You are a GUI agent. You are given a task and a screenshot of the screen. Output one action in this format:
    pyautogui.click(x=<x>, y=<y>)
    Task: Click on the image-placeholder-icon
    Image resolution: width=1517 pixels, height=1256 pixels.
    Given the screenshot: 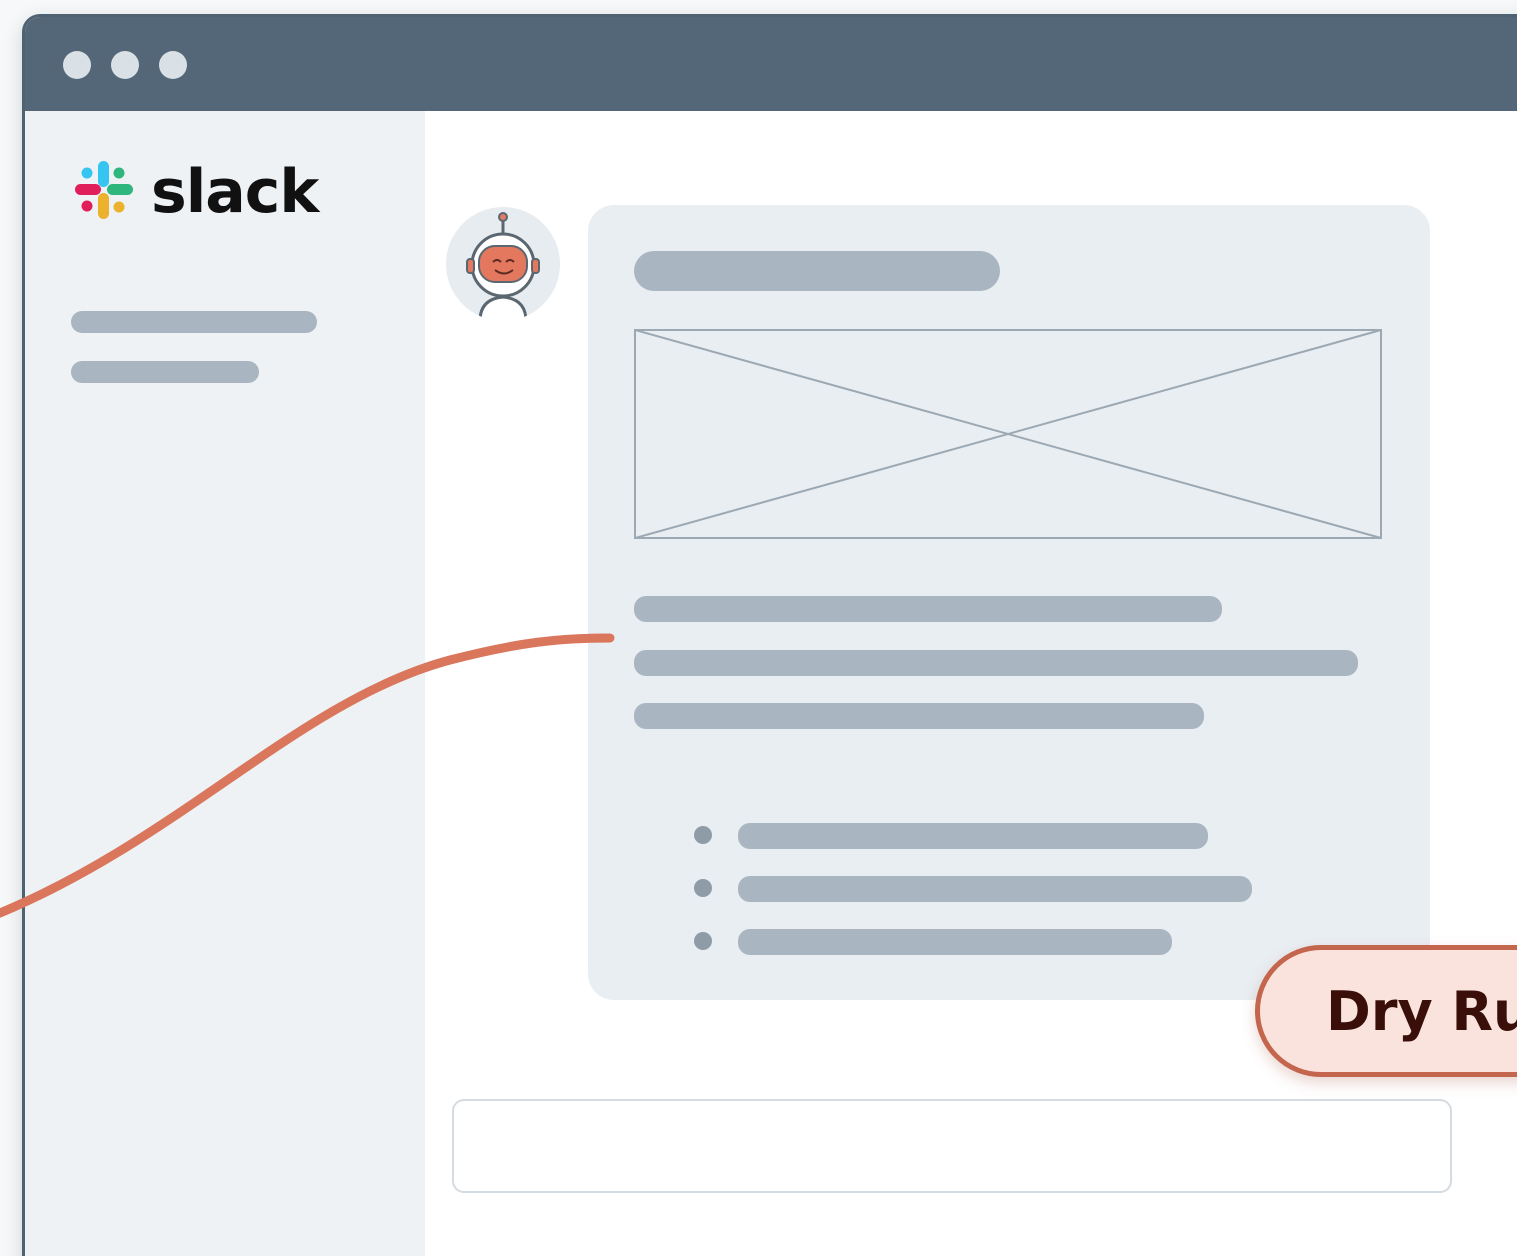 What is the action you would take?
    pyautogui.click(x=1008, y=434)
    